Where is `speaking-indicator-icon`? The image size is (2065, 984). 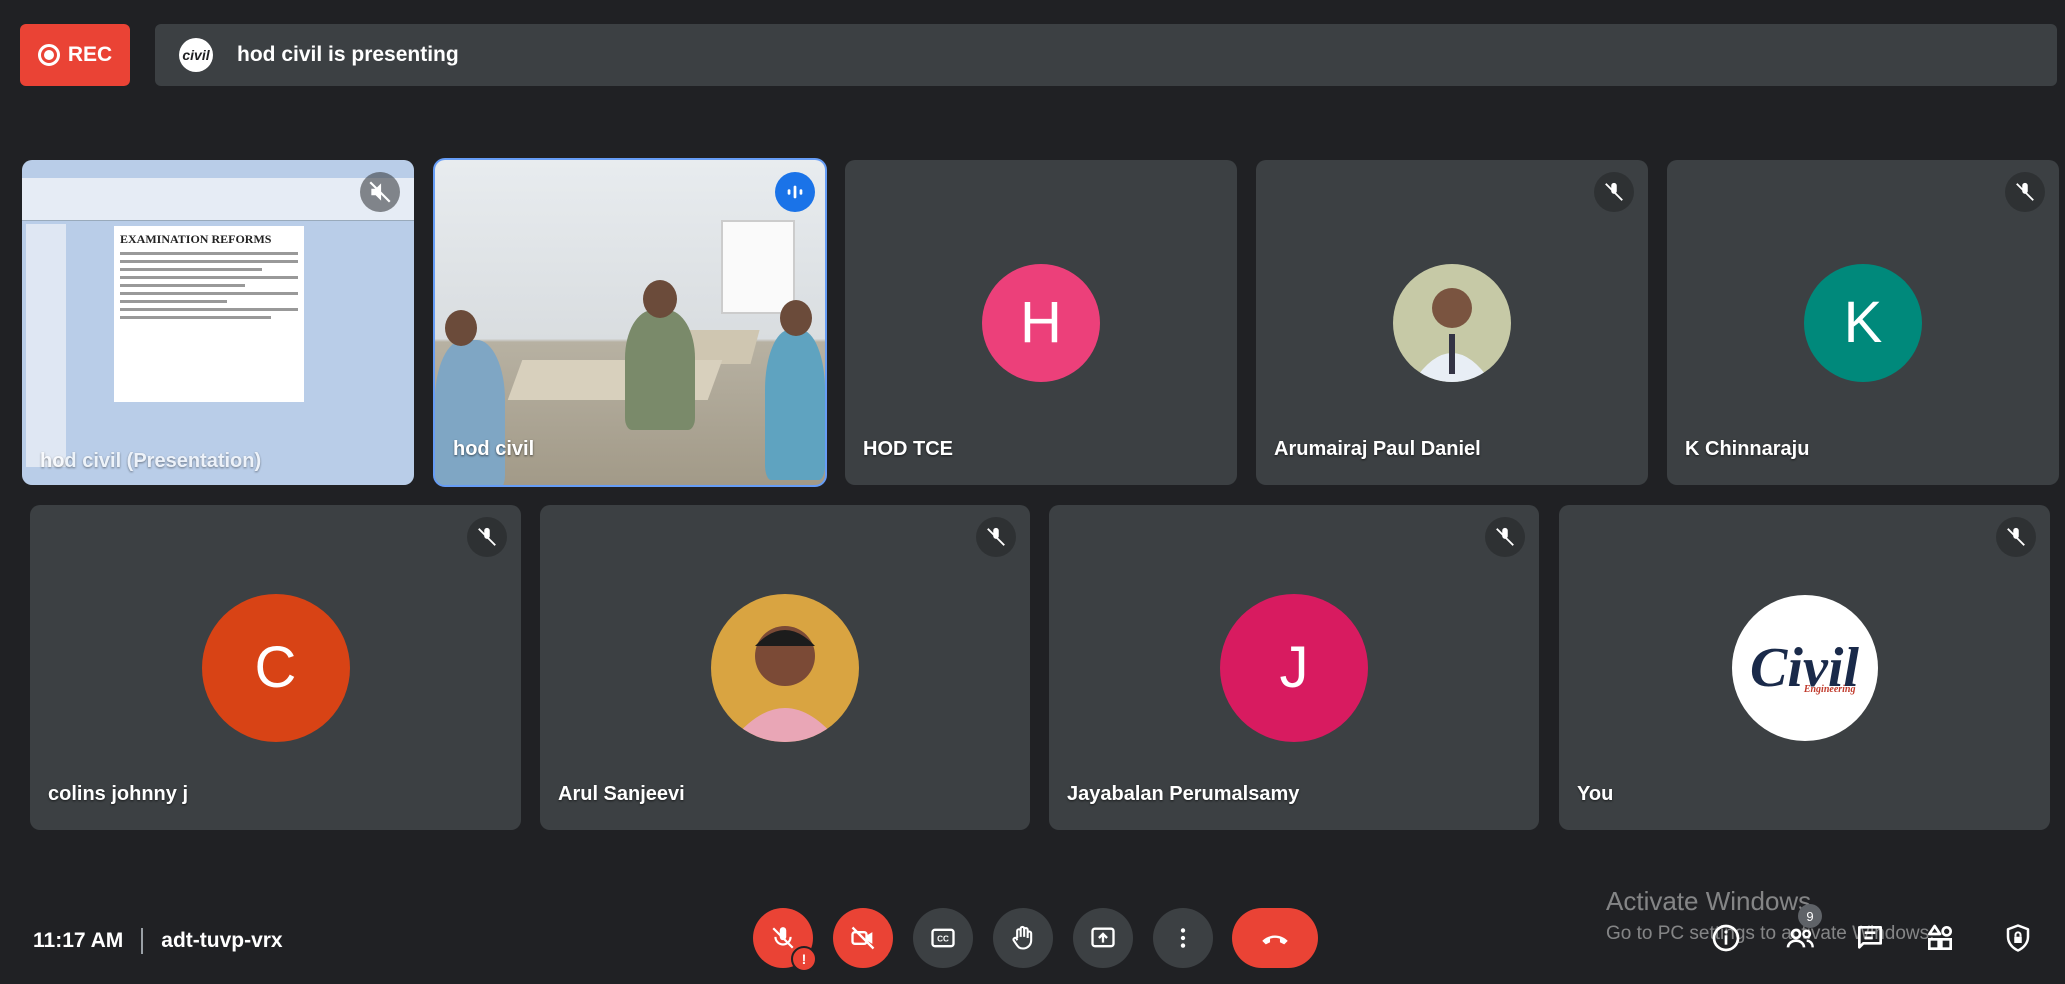 speaking-indicator-icon is located at coordinates (795, 192).